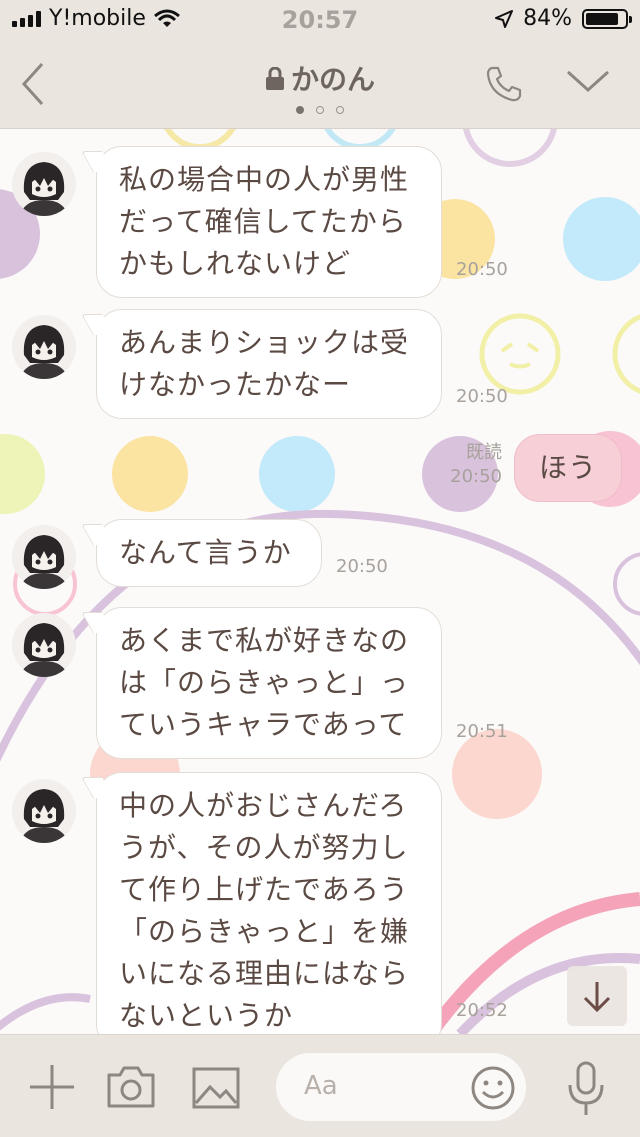  What do you see at coordinates (504, 84) in the screenshot?
I see `phone-icon` at bounding box center [504, 84].